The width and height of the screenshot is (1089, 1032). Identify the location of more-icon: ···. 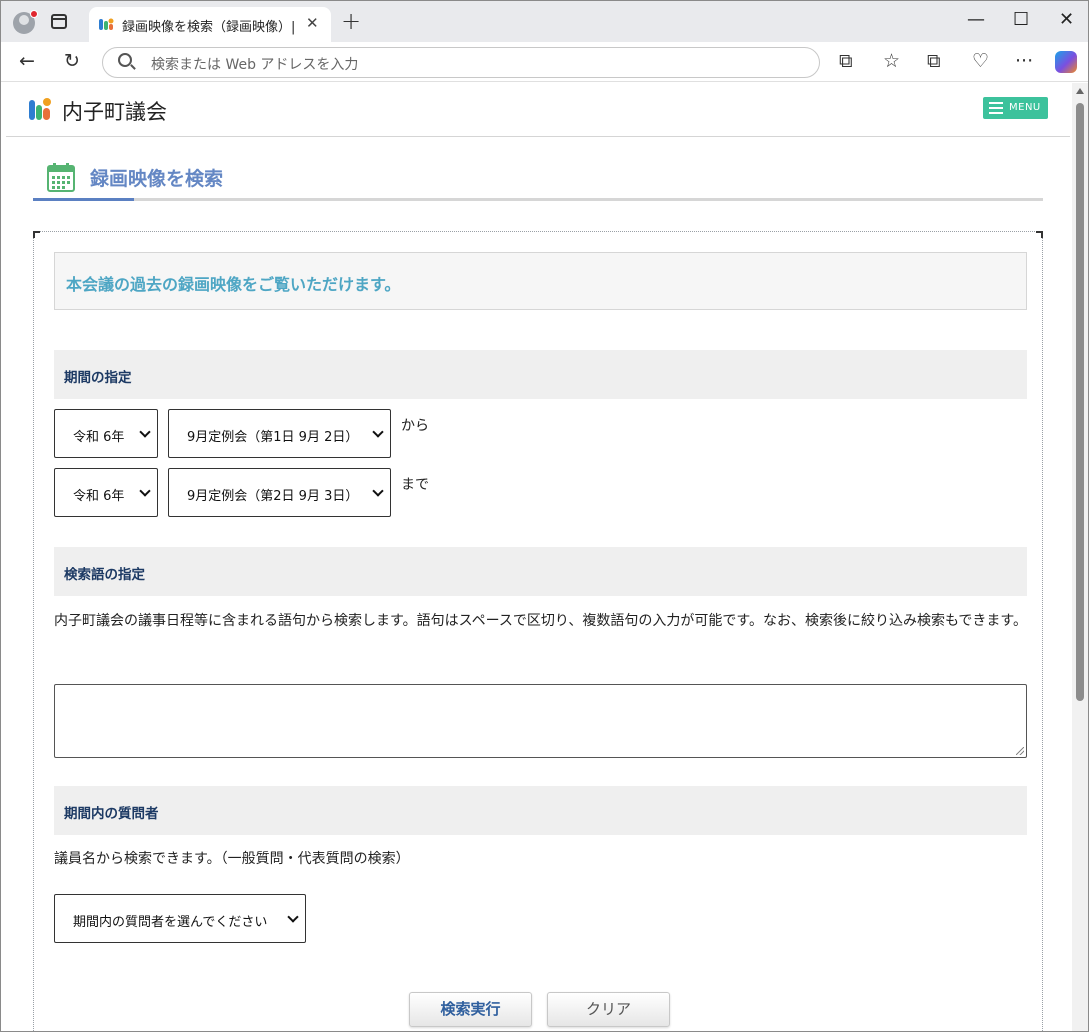
(1024, 61).